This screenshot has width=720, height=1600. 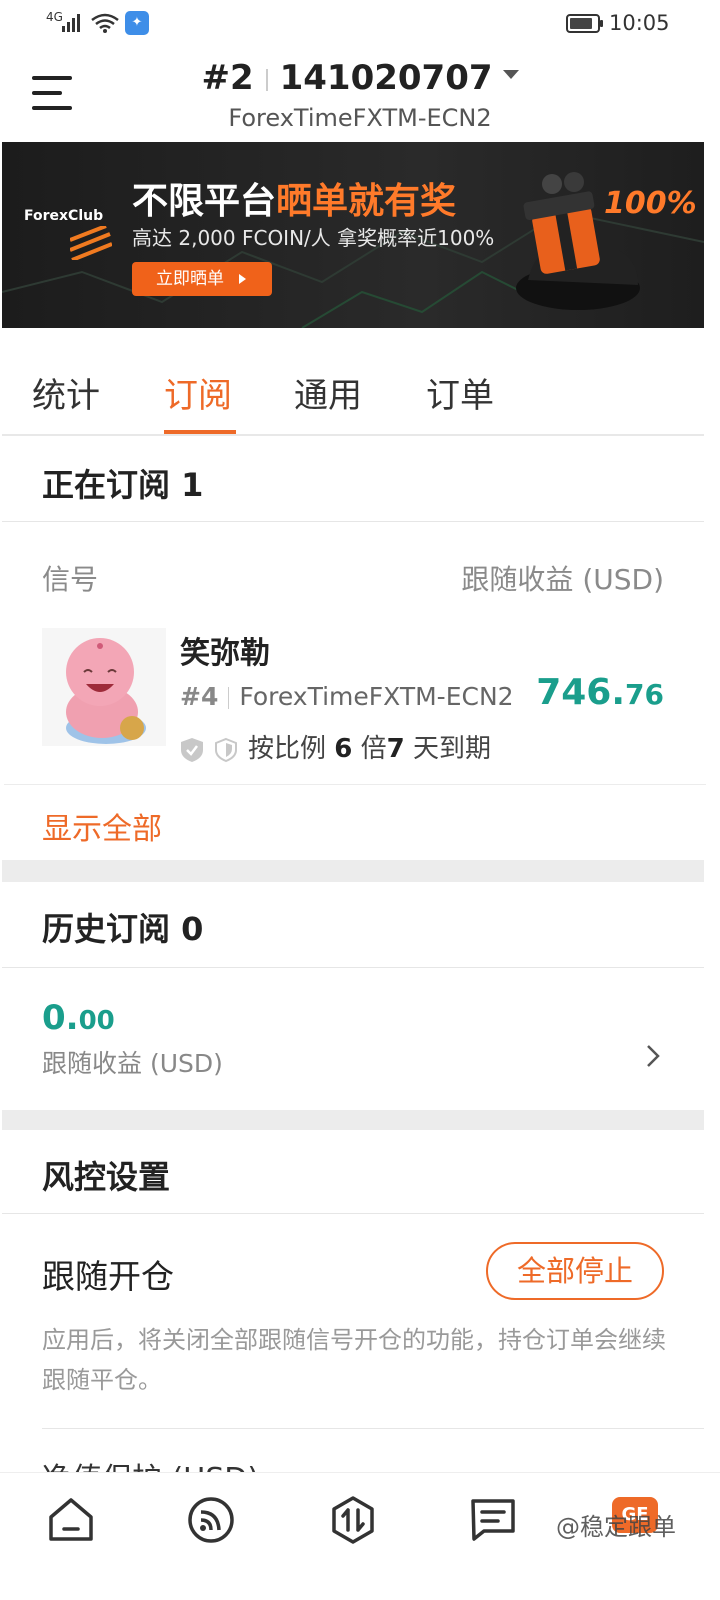 I want to click on app-header: #2 141020707 ForexTimeFXTM-ECN2, so click(x=360, y=94).